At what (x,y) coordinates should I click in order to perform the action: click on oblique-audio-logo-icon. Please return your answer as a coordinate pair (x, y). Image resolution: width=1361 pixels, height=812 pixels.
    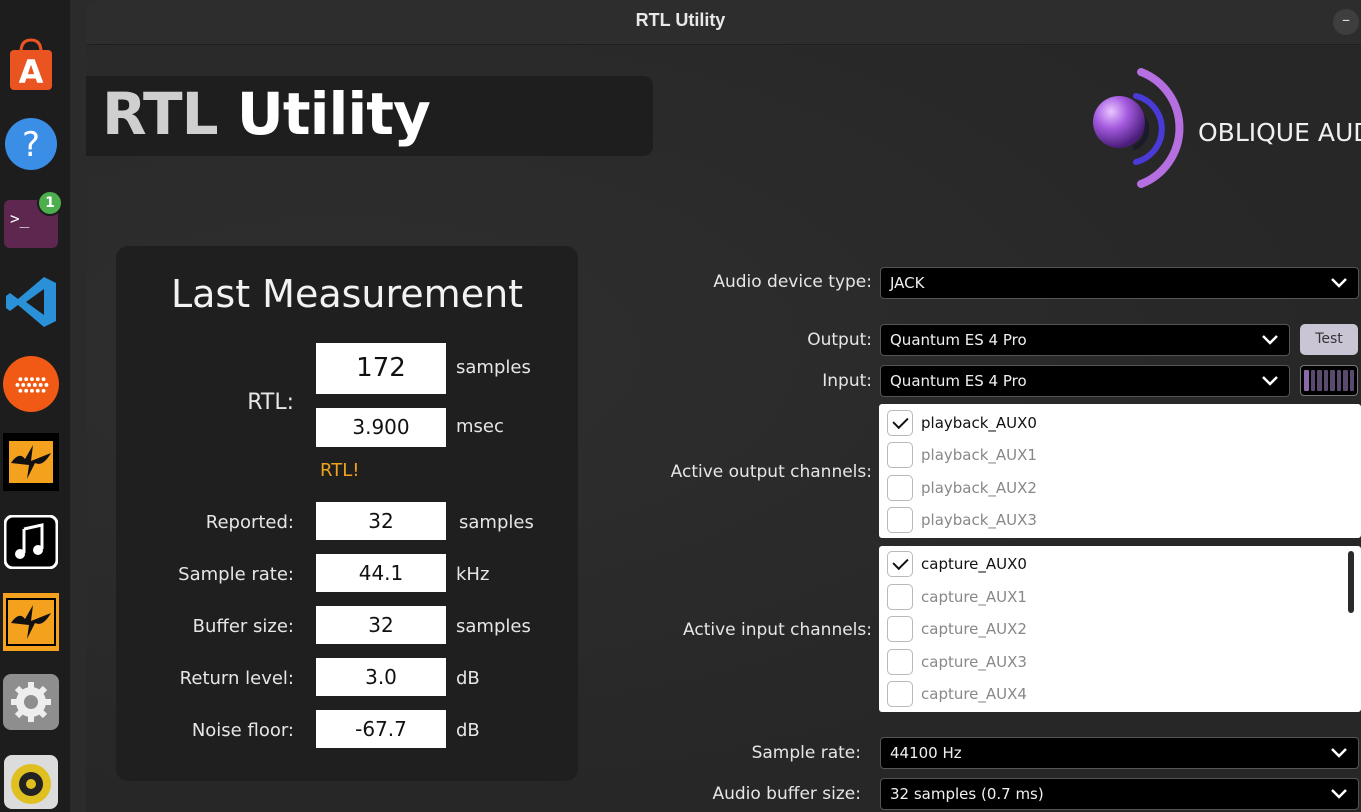
    Looking at the image, I should click on (1138, 128).